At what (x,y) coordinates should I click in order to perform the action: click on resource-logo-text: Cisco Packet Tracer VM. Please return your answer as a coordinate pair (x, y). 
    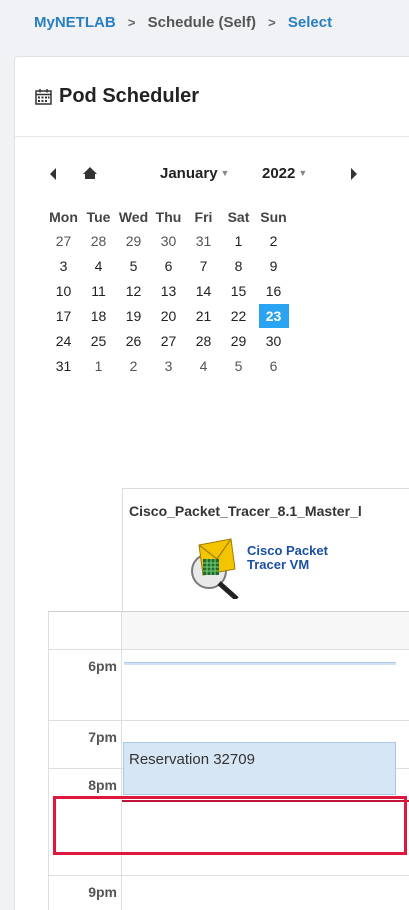
    Looking at the image, I should click on (287, 558).